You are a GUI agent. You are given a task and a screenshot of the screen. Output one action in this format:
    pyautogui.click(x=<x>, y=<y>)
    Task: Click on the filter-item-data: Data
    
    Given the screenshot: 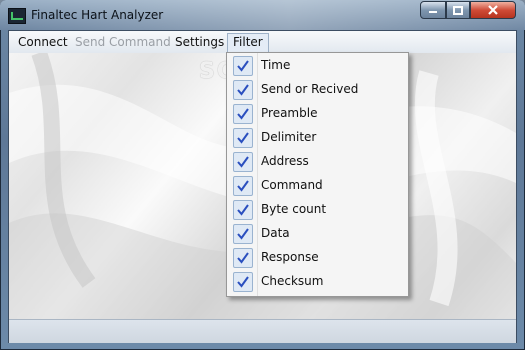 What is the action you would take?
    pyautogui.click(x=317, y=234)
    